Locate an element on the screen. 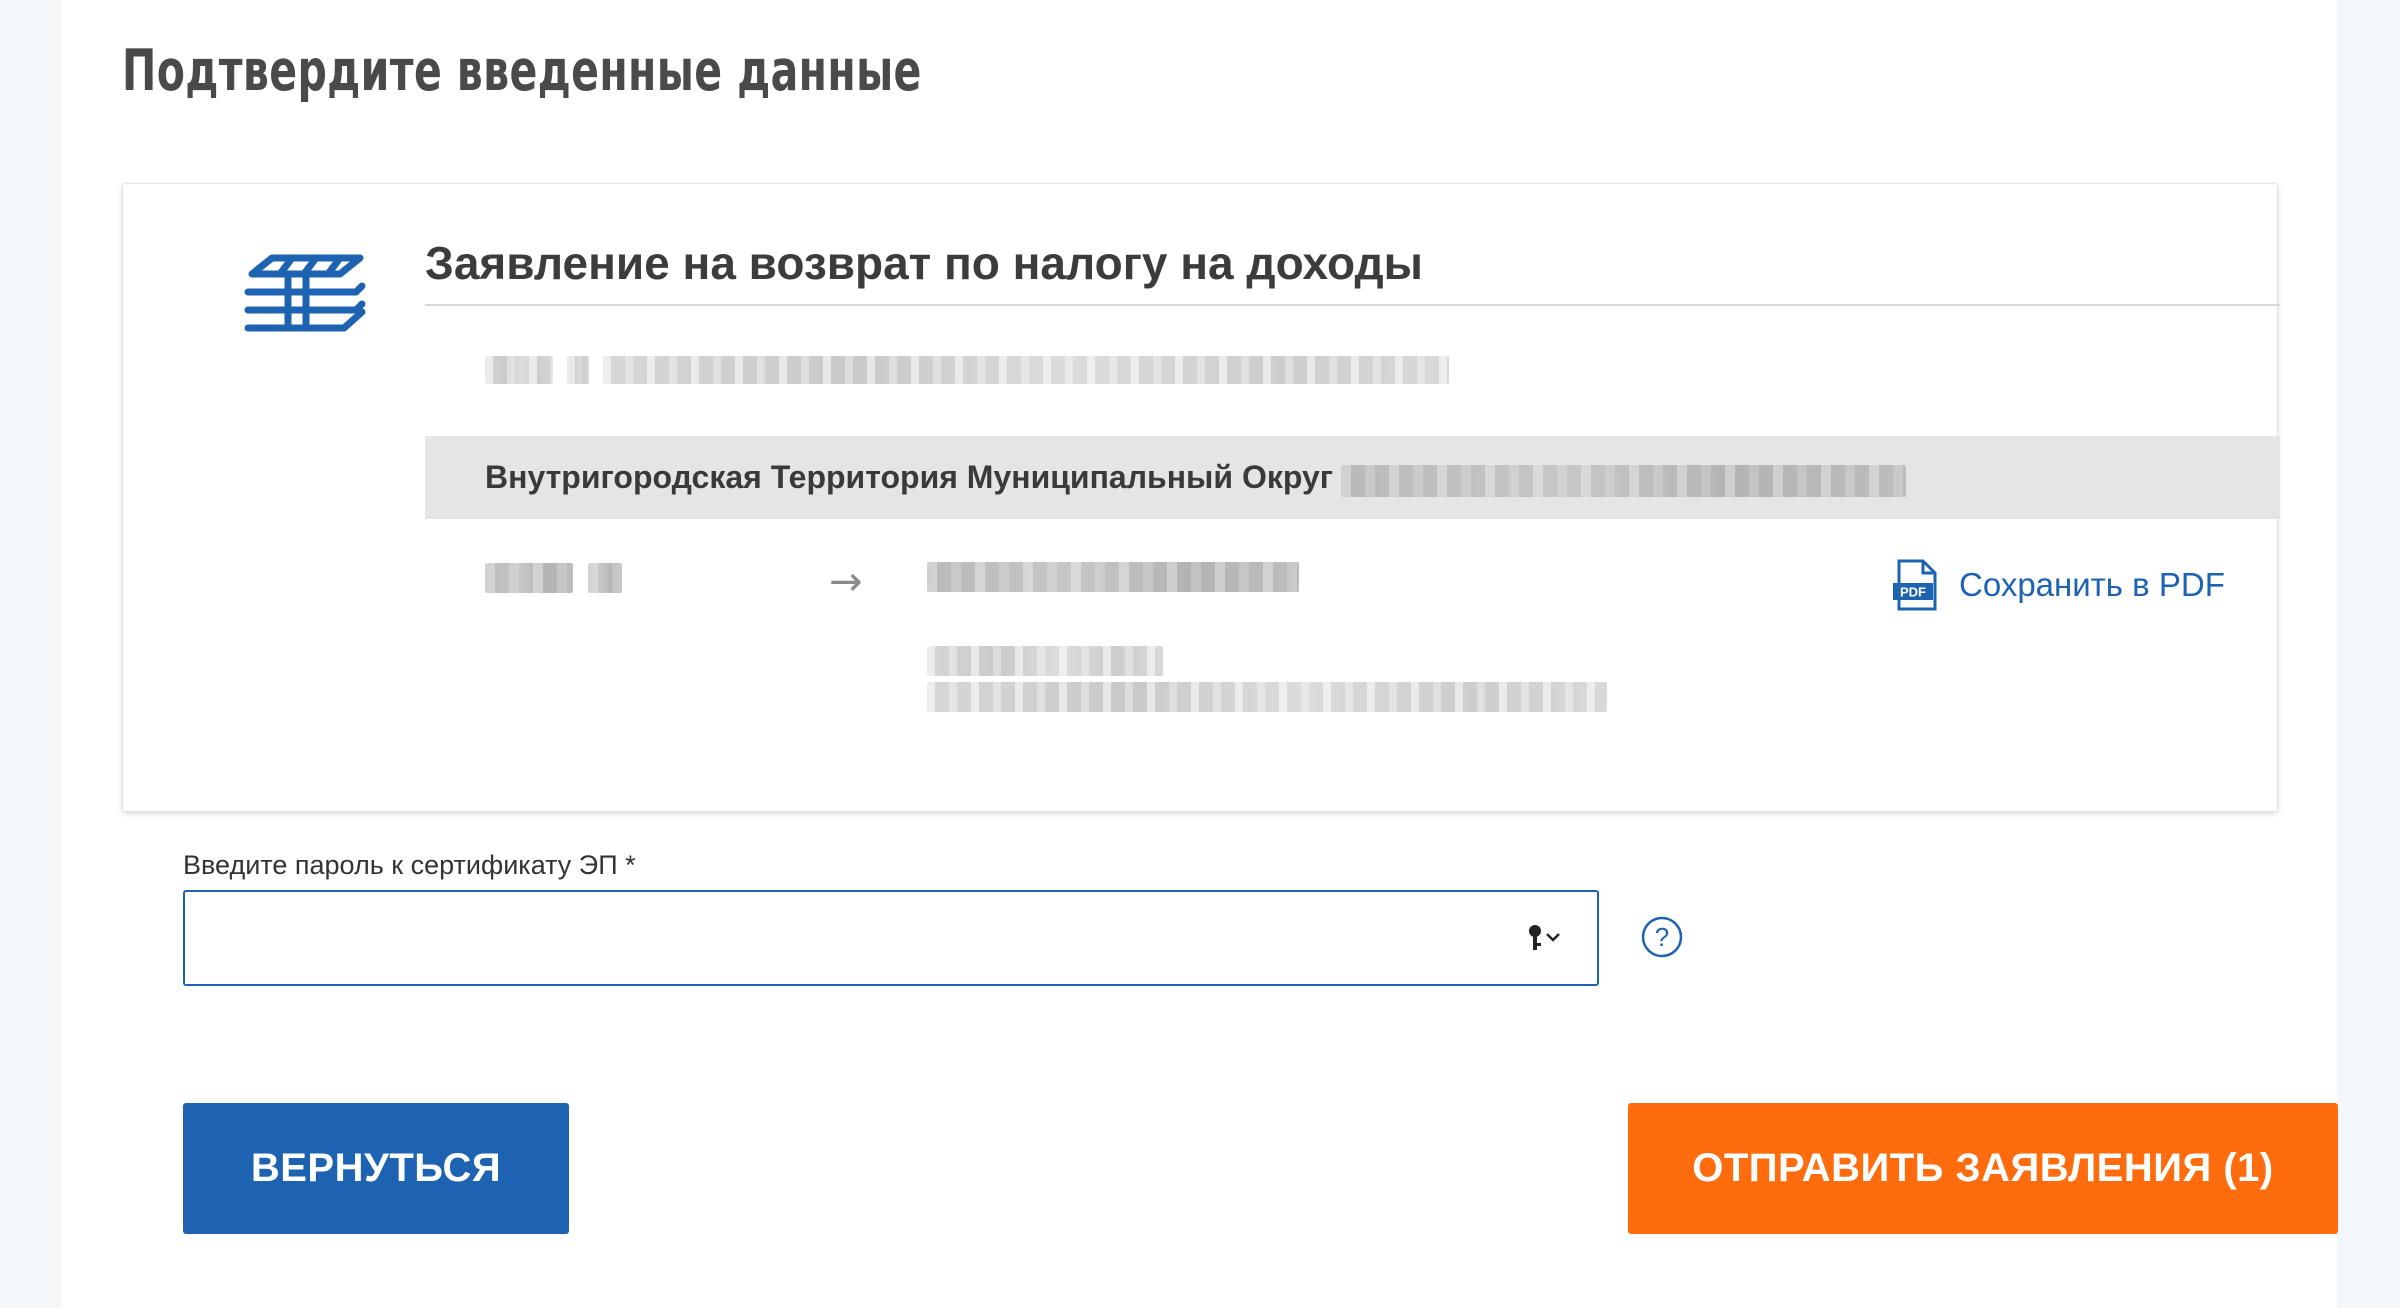 This screenshot has width=2400, height=1308. question-circle-icon: ? is located at coordinates (1662, 937).